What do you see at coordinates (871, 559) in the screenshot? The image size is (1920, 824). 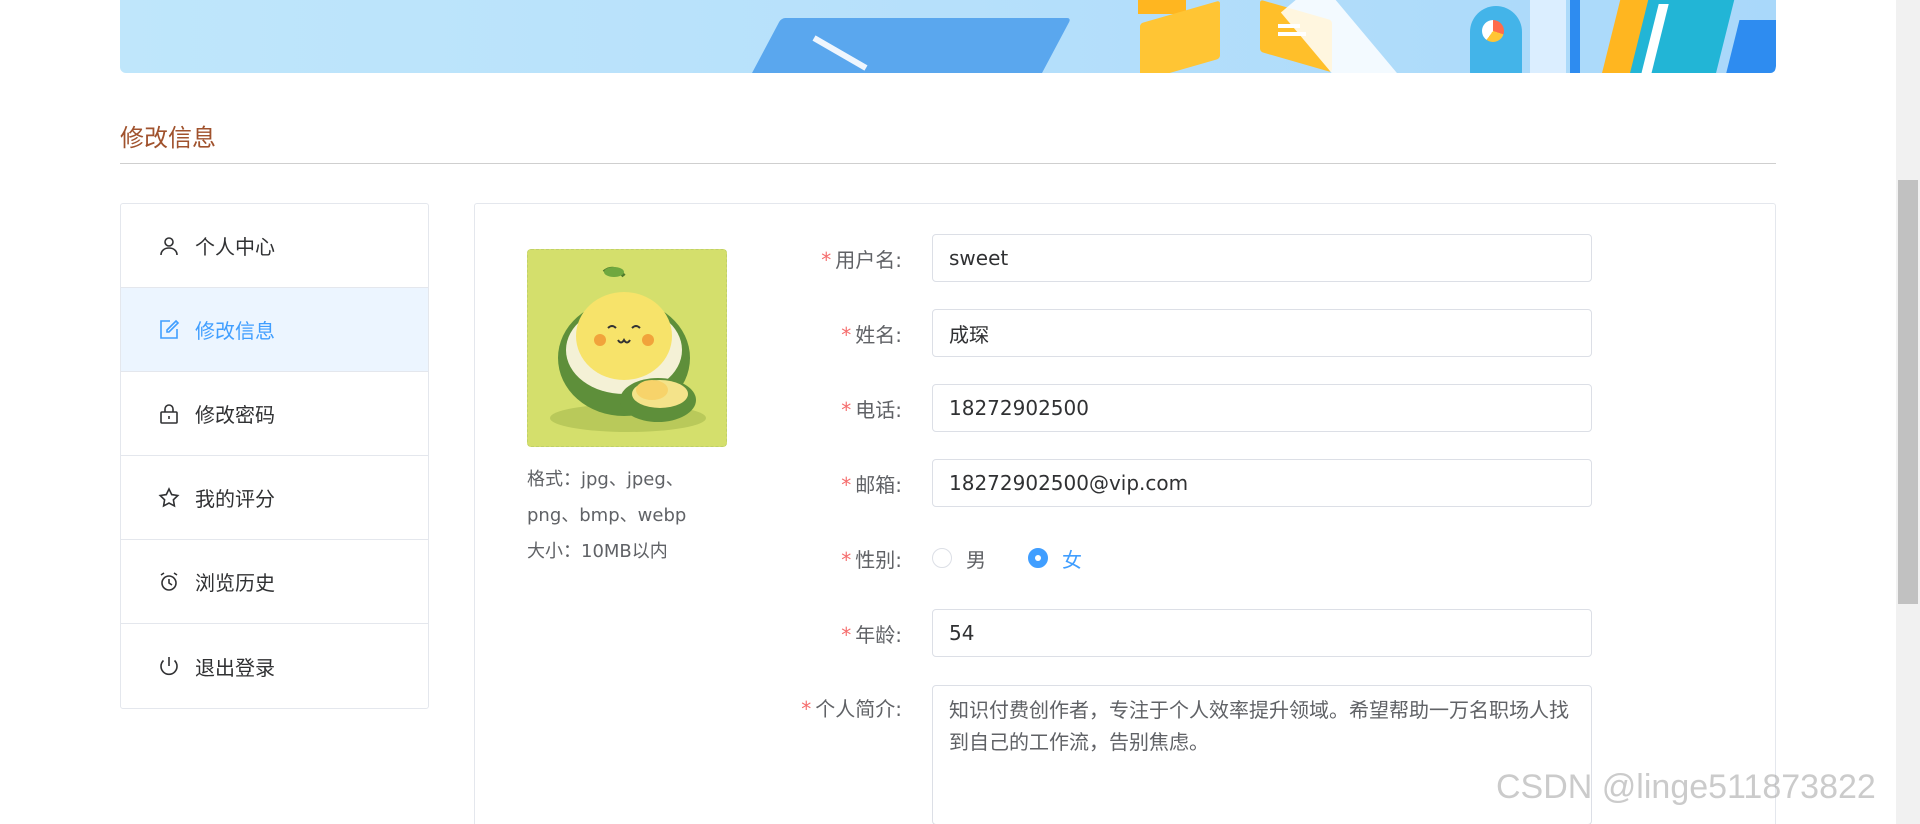 I see `gender-label: * 性别:` at bounding box center [871, 559].